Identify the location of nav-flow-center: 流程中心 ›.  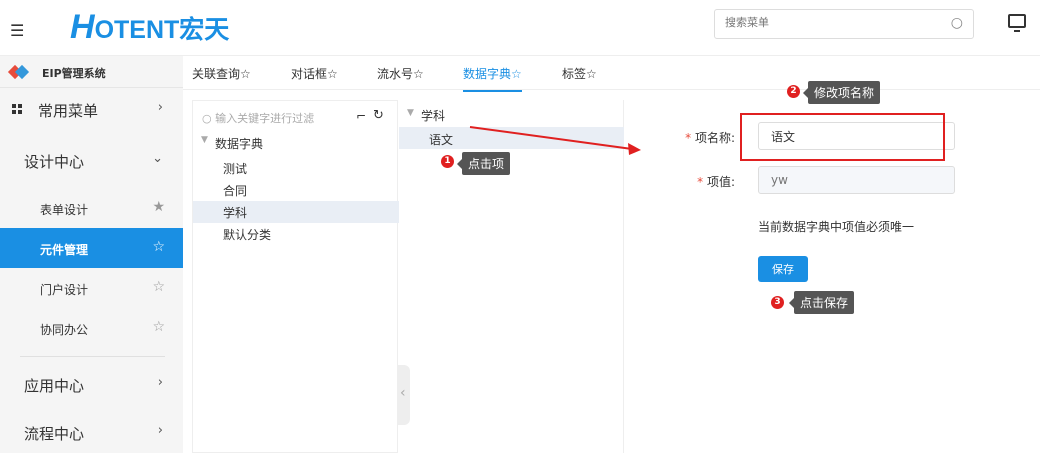
(91, 432).